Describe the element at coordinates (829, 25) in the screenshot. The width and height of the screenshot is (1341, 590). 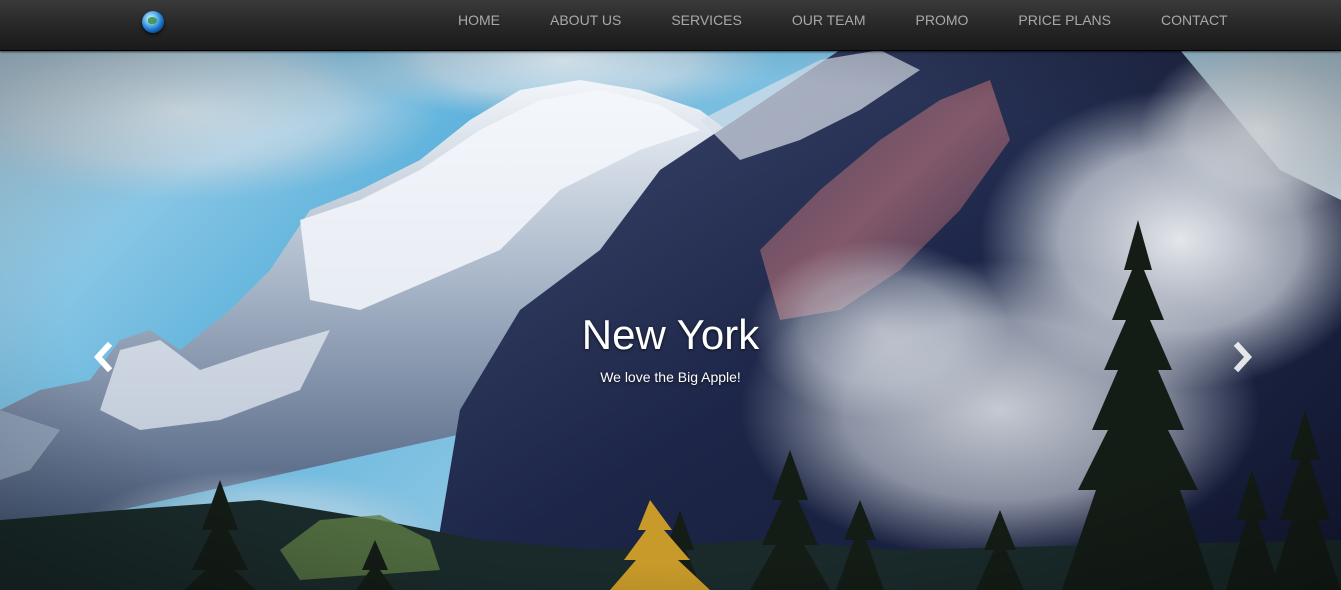
I see `nav-our-team: OUR TEAM` at that location.